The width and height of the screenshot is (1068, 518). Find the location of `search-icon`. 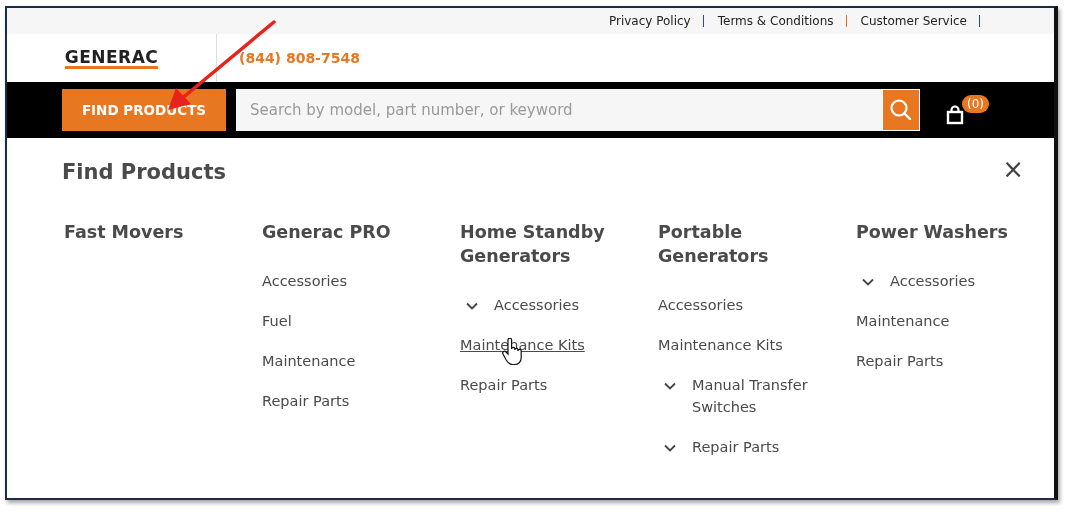

search-icon is located at coordinates (901, 110).